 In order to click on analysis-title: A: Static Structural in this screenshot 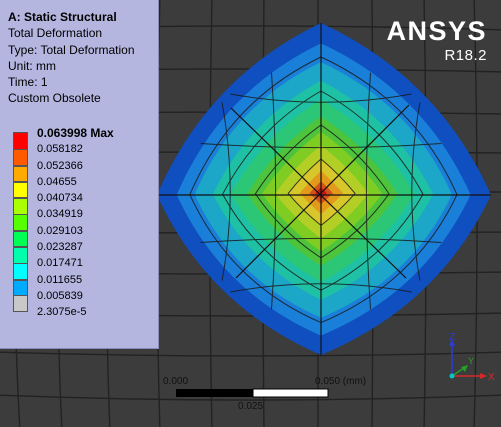, I will do `click(62, 17)`.